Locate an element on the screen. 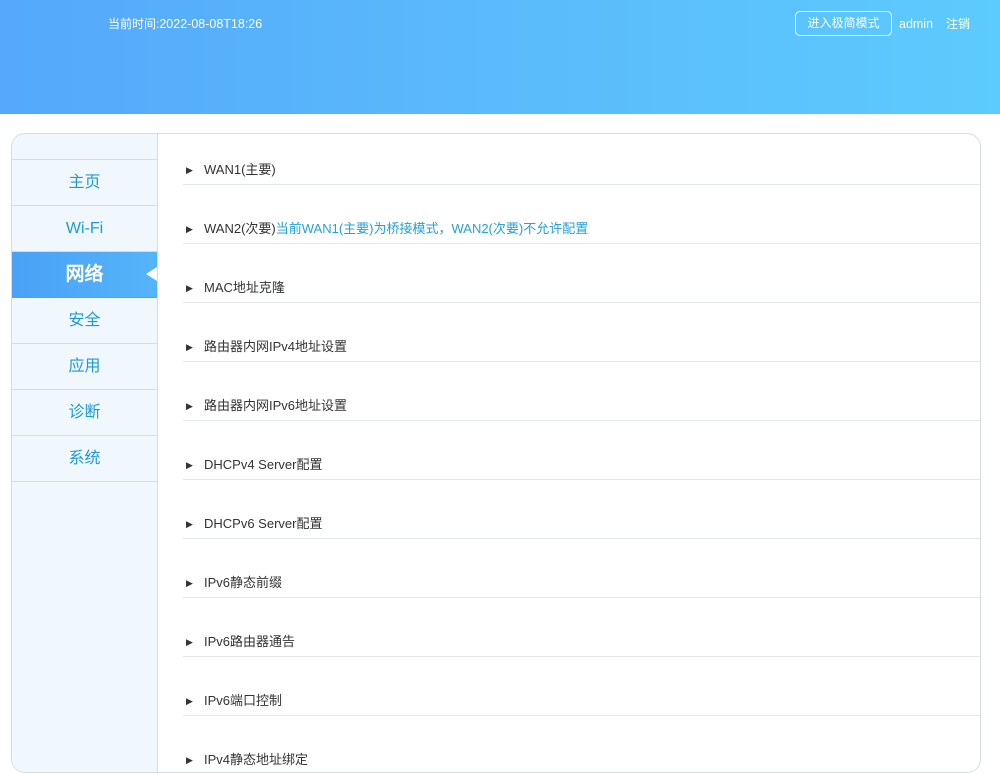 The height and width of the screenshot is (773, 1000). section-ipv6-static-prefix: ▶ IPv6静态前缀 is located at coordinates (581, 569).